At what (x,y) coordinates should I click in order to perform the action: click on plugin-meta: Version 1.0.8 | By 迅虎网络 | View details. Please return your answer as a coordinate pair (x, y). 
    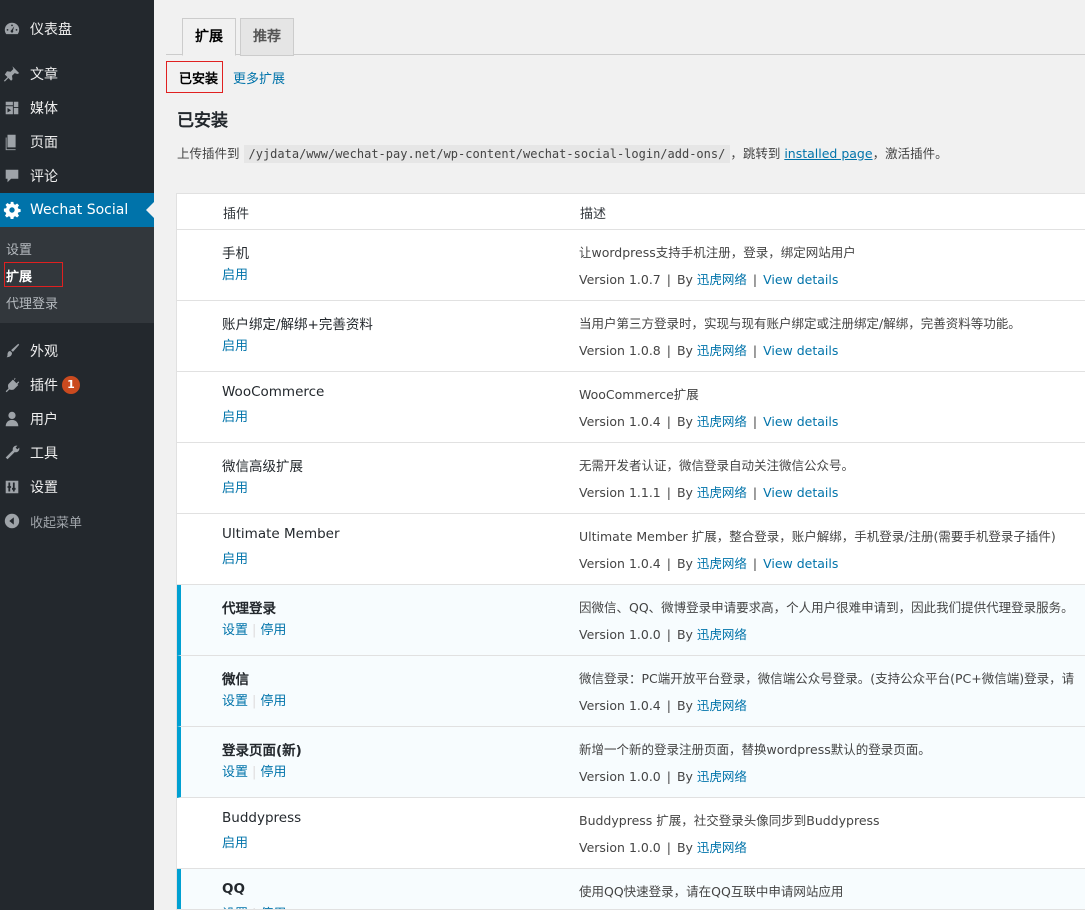
    Looking at the image, I should click on (708, 349).